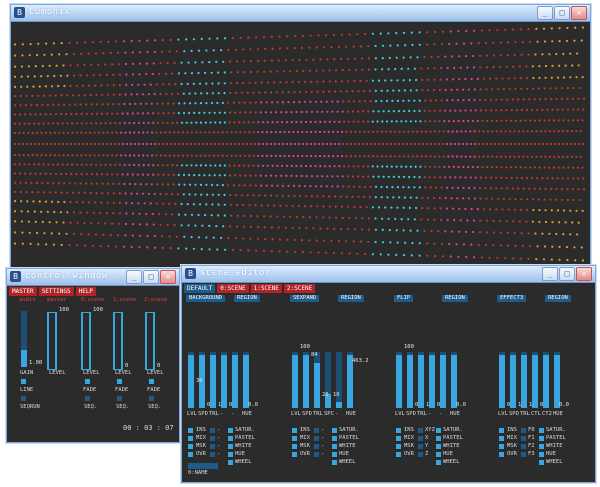  What do you see at coordinates (56, 291) in the screenshot?
I see `tab-settings: SETTINGS` at bounding box center [56, 291].